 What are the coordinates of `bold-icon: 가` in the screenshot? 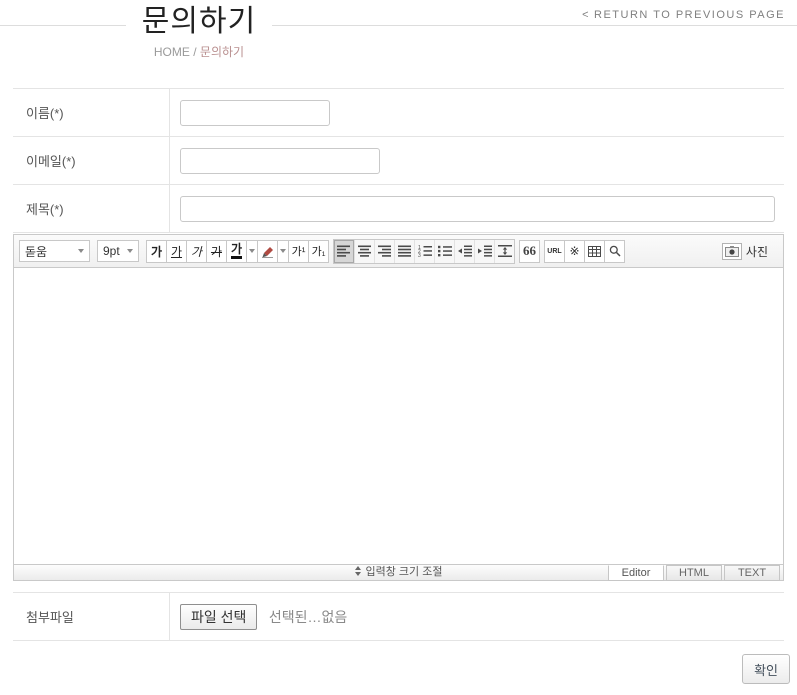 It's located at (156, 251).